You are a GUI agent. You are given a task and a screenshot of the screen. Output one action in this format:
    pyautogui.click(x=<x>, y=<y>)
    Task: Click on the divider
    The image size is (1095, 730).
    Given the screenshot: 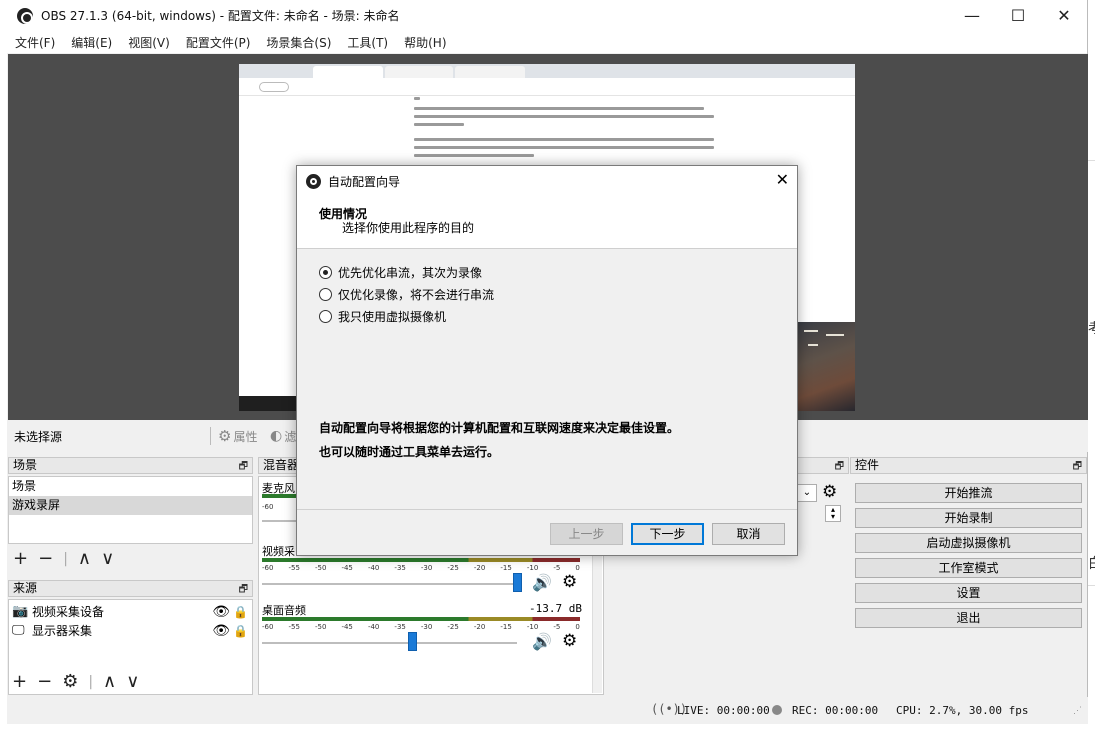 What is the action you would take?
    pyautogui.click(x=1091, y=585)
    